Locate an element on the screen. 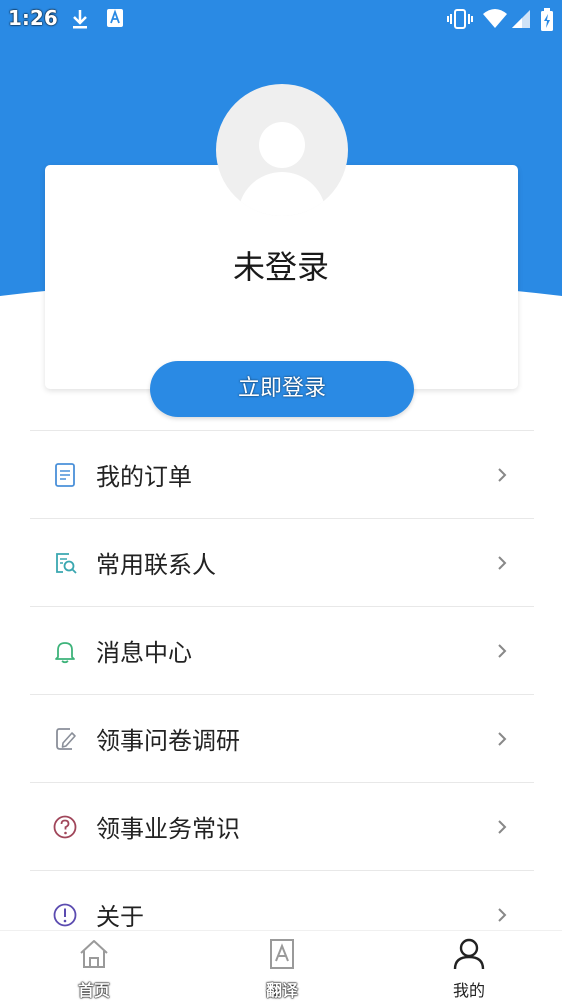 The width and height of the screenshot is (562, 1006). nav-label: 我的 is located at coordinates (468, 990).